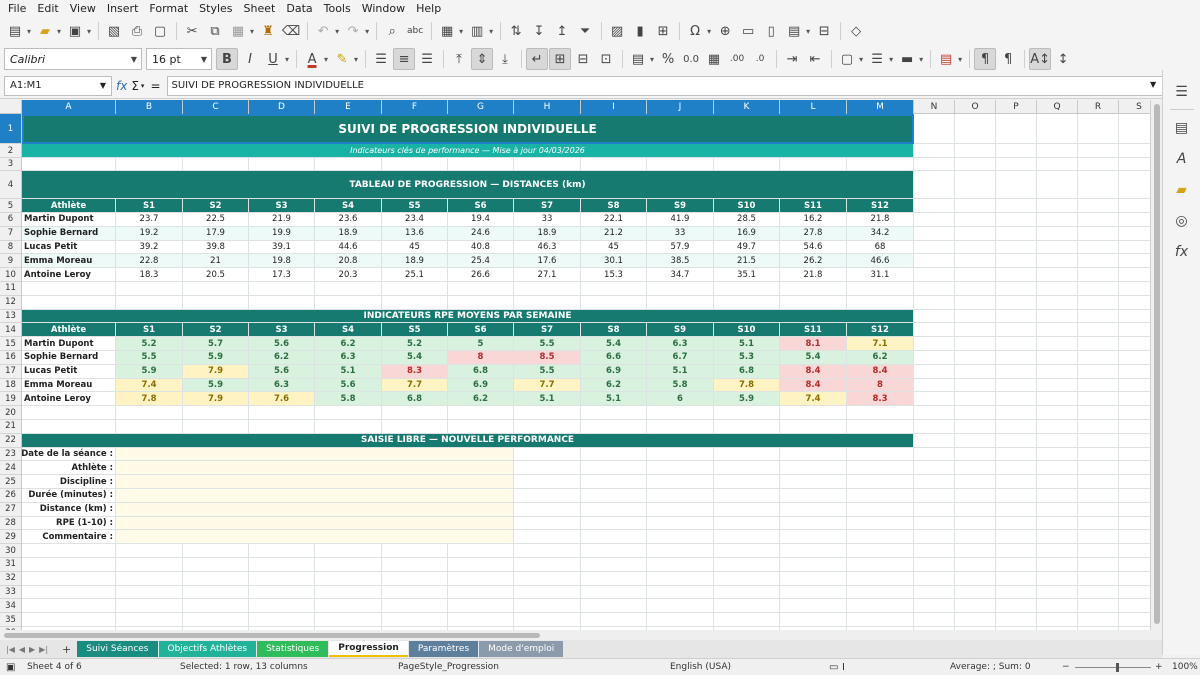 The height and width of the screenshot is (675, 1200). I want to click on distances-header-0: Athlète, so click(69, 206).